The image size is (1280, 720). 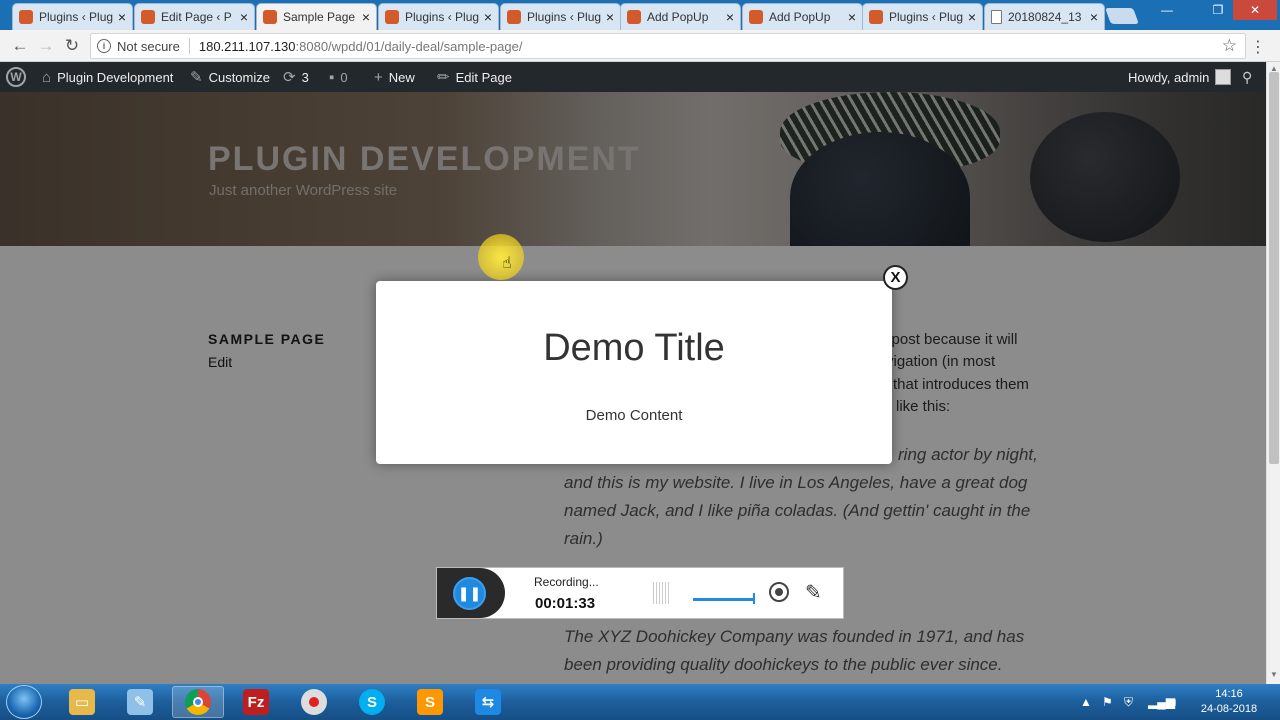 I want to click on customize-label: Customize, so click(x=239, y=77).